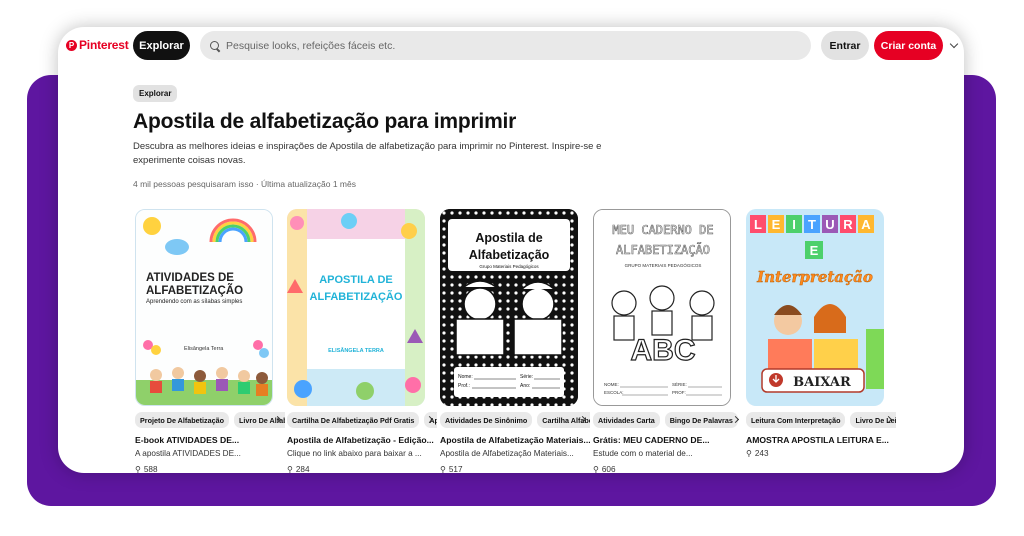 Image resolution: width=1024 pixels, height=536 pixels. I want to click on thumb-line3: Grupo Materiais Pedagógicos, so click(509, 266).